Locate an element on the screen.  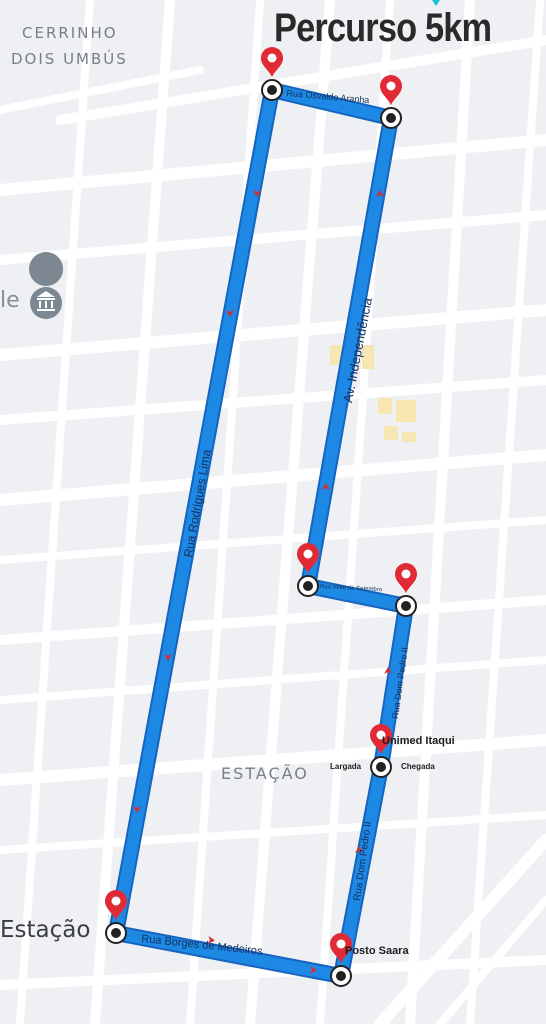
poi-label-posto-saara: Posto Saara is located at coordinates (377, 951).